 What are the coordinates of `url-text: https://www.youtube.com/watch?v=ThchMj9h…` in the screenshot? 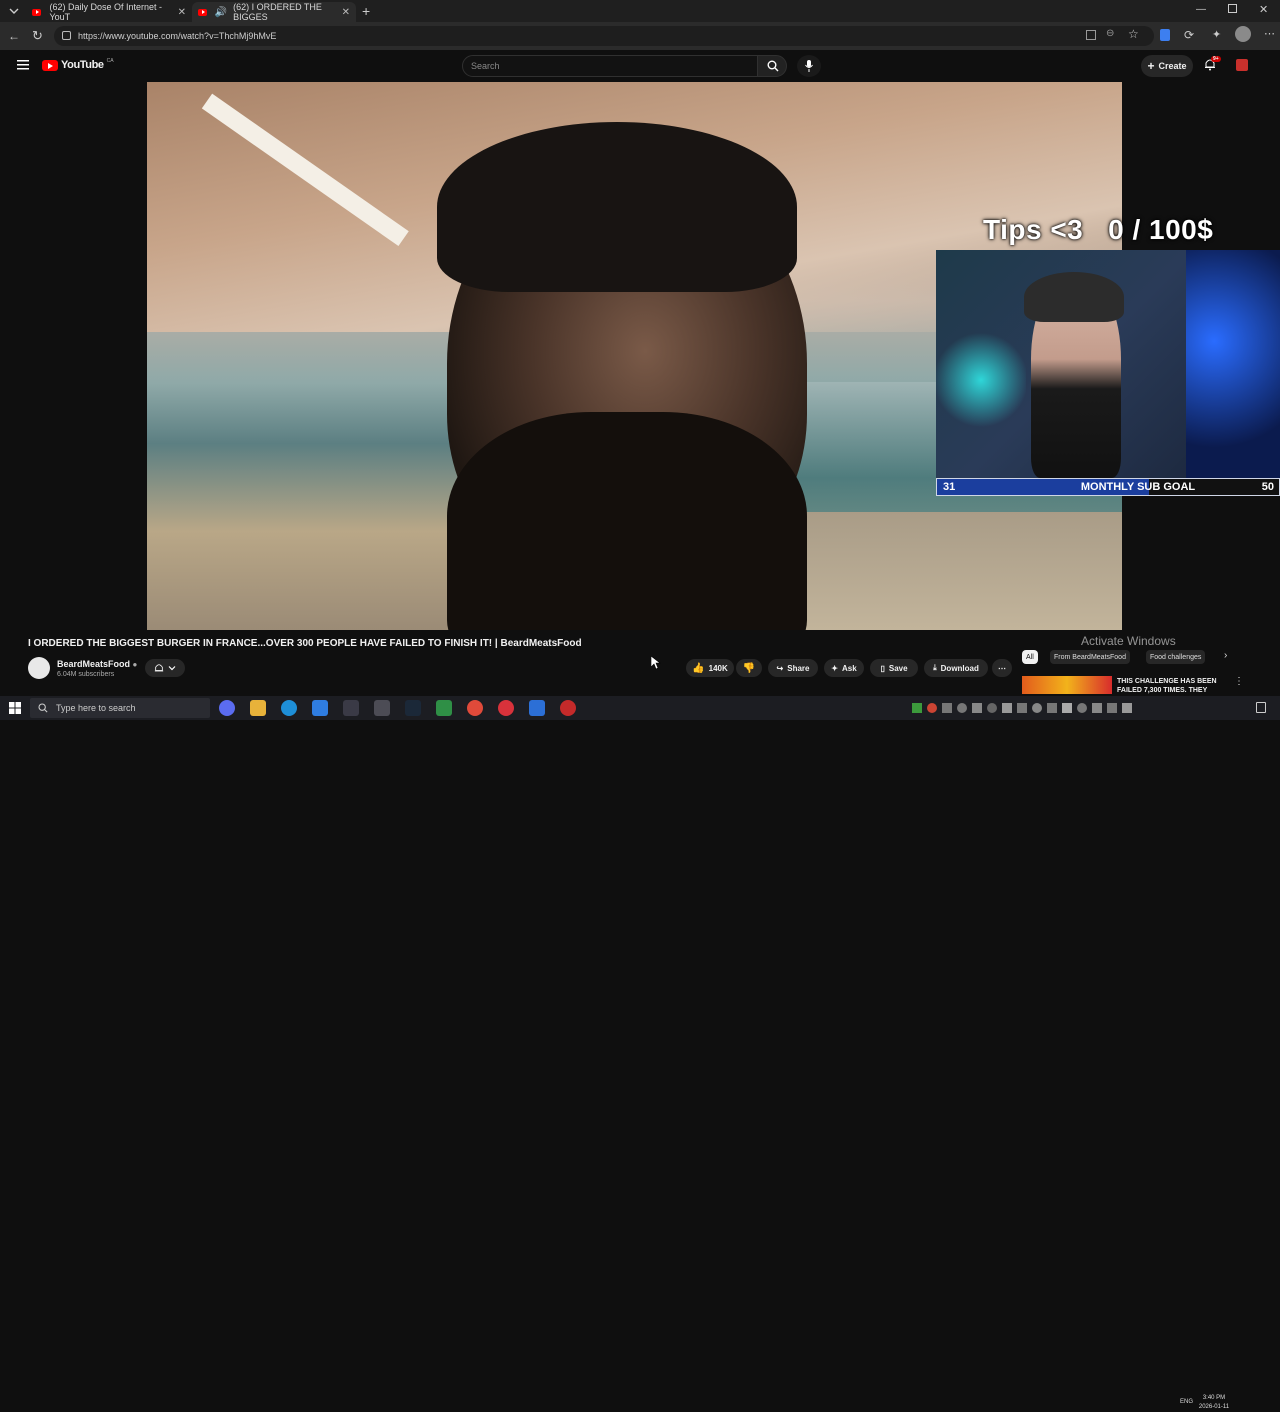 It's located at (177, 36).